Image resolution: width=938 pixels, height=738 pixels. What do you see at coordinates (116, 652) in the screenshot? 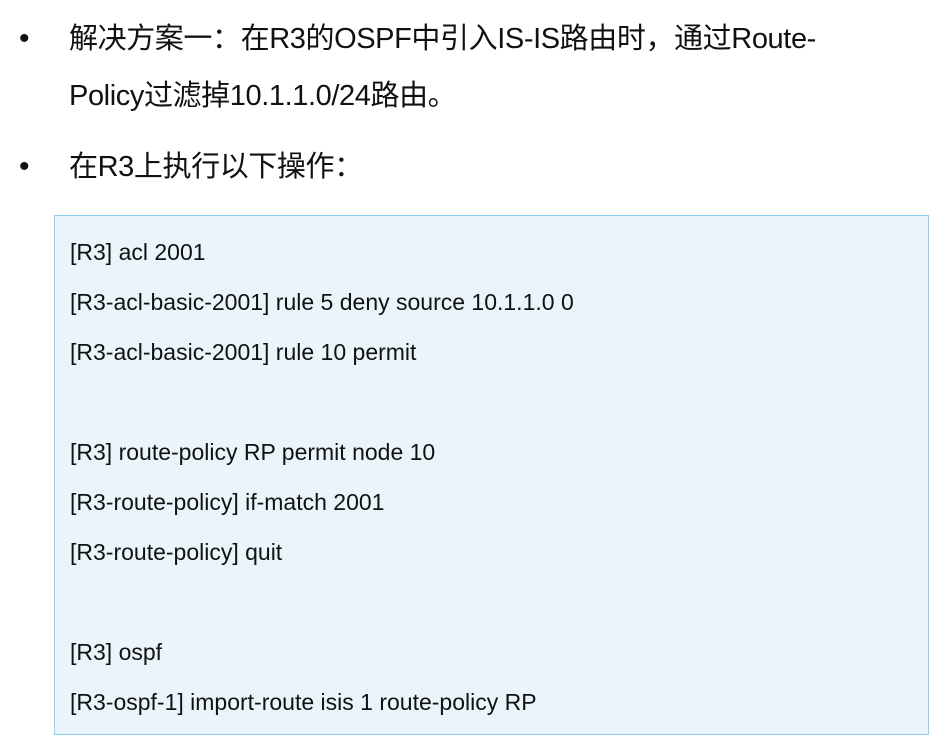
I see `code-line: [R3] ospf` at bounding box center [116, 652].